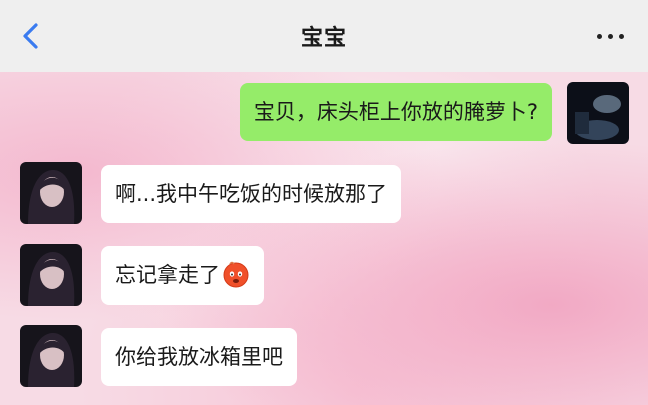 The image size is (648, 405). I want to click on message-text: 宝贝，床头柜上你放的腌萝卜?, so click(395, 112).